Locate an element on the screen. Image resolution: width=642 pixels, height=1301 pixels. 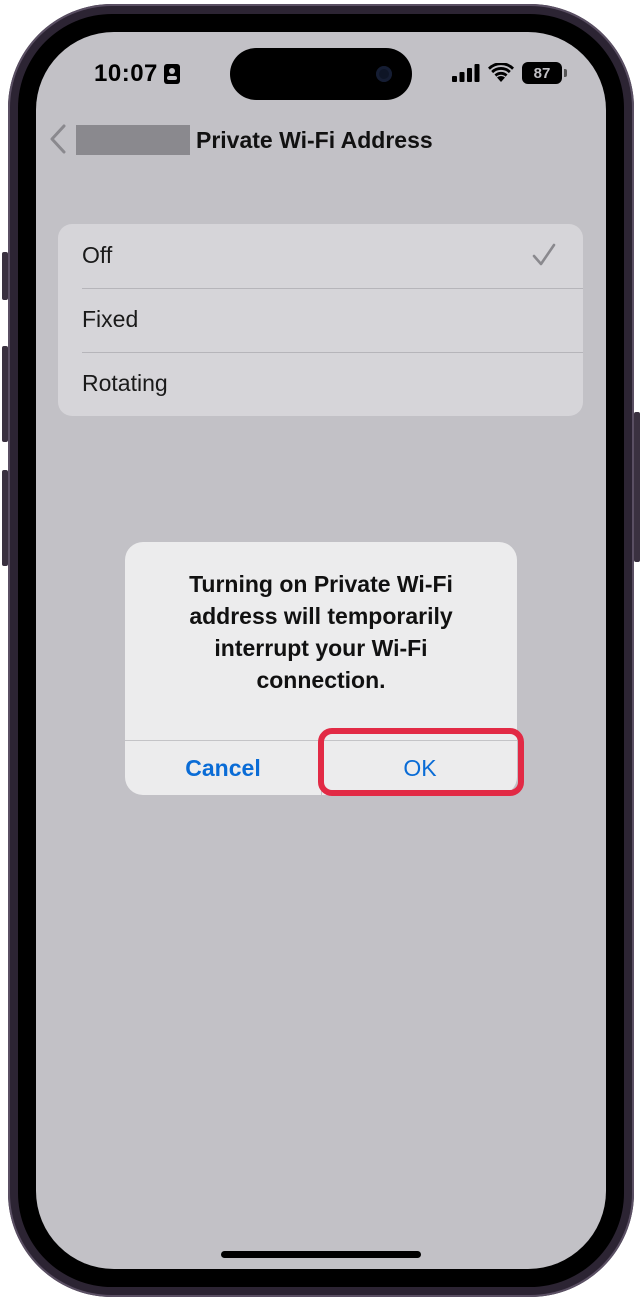
status-icons: 87 is located at coordinates (509, 73).